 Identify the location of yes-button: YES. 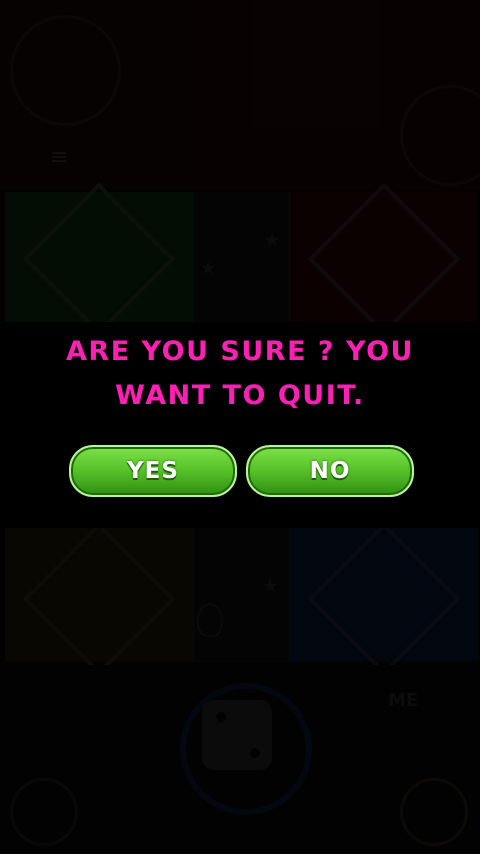
(153, 471).